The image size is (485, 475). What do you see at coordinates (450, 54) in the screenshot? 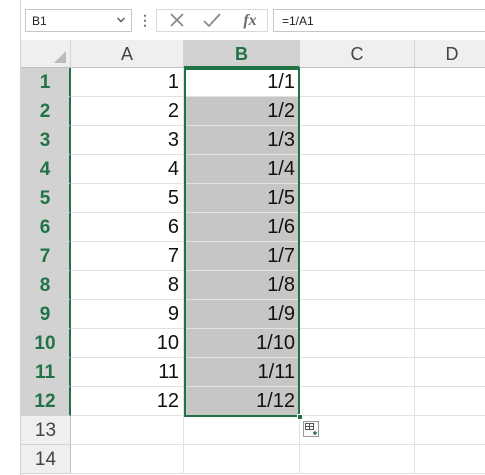
I see `column-header-d: D` at bounding box center [450, 54].